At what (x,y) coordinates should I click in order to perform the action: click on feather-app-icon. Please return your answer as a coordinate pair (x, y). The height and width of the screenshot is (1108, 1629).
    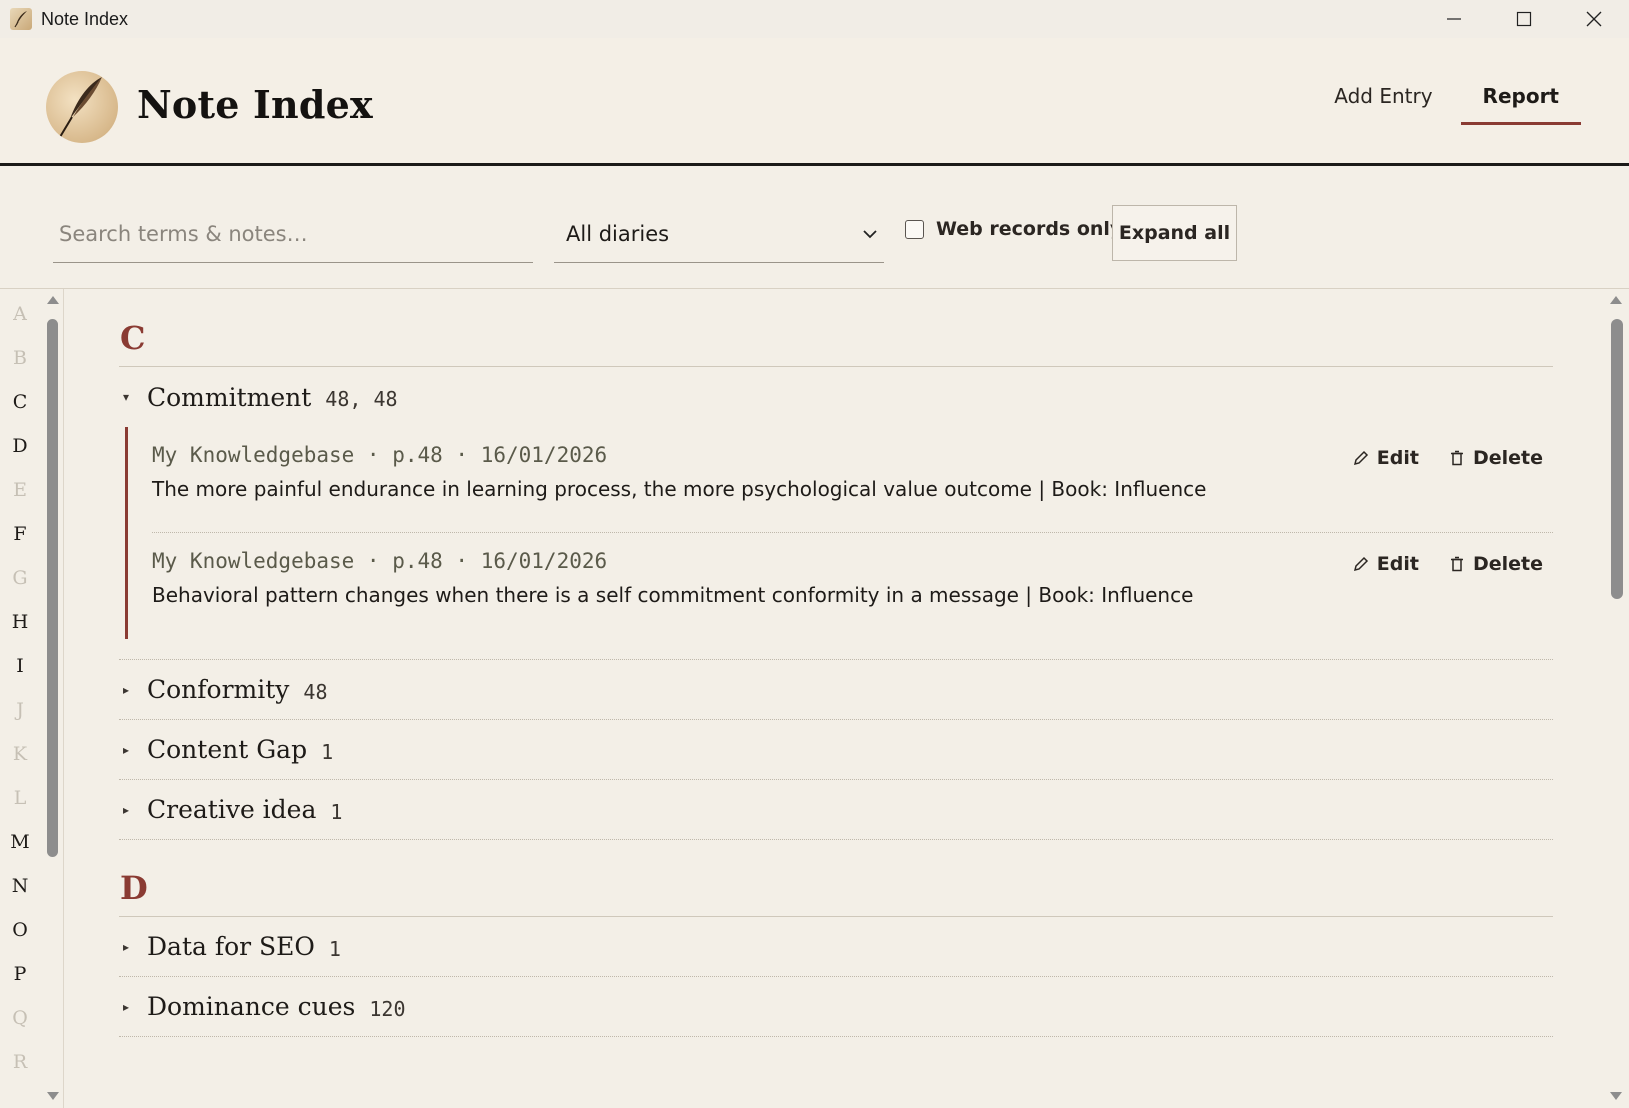
    Looking at the image, I should click on (21, 19).